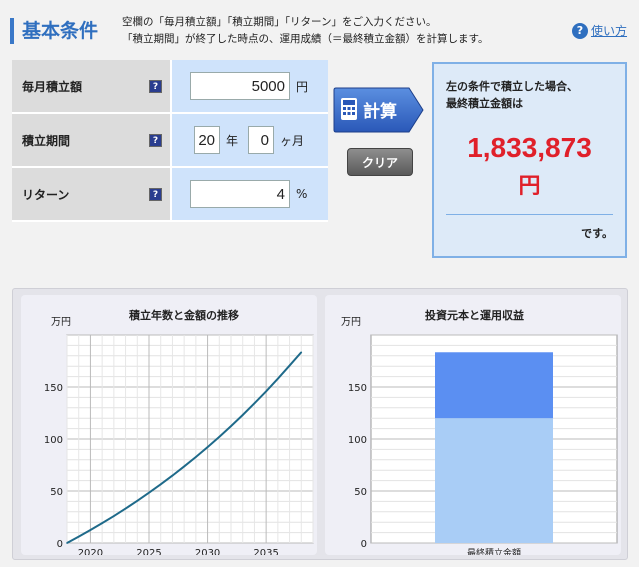 This screenshot has height=567, width=639. Describe the element at coordinates (91, 140) in the screenshot. I see `period-label-cell: 積立期間 ?` at that location.